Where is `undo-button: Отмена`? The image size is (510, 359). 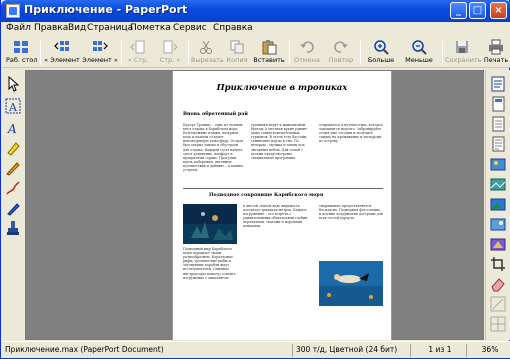 undo-button: Отмена is located at coordinates (307, 52).